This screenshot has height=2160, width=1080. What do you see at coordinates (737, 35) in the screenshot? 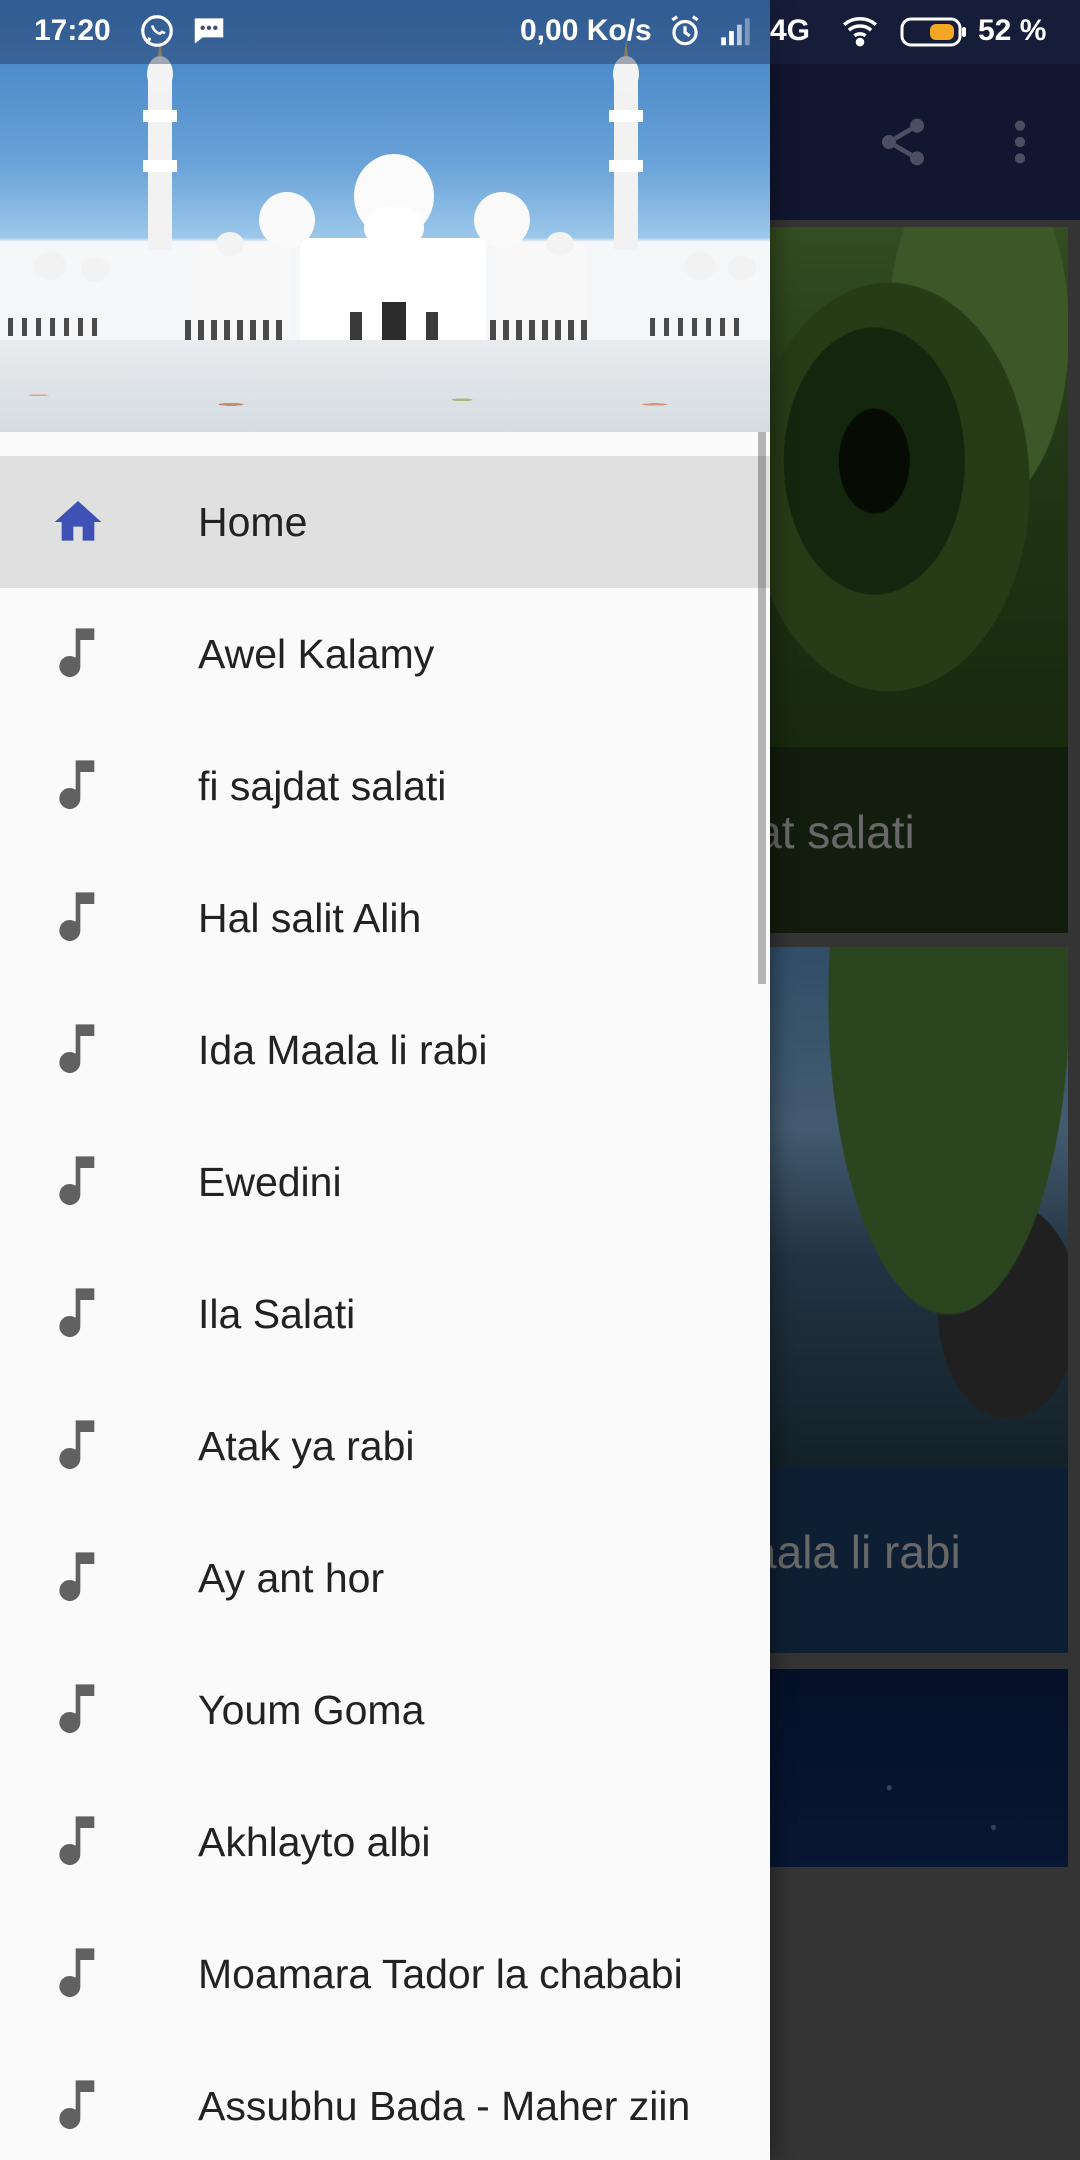
I see `signal-icon` at bounding box center [737, 35].